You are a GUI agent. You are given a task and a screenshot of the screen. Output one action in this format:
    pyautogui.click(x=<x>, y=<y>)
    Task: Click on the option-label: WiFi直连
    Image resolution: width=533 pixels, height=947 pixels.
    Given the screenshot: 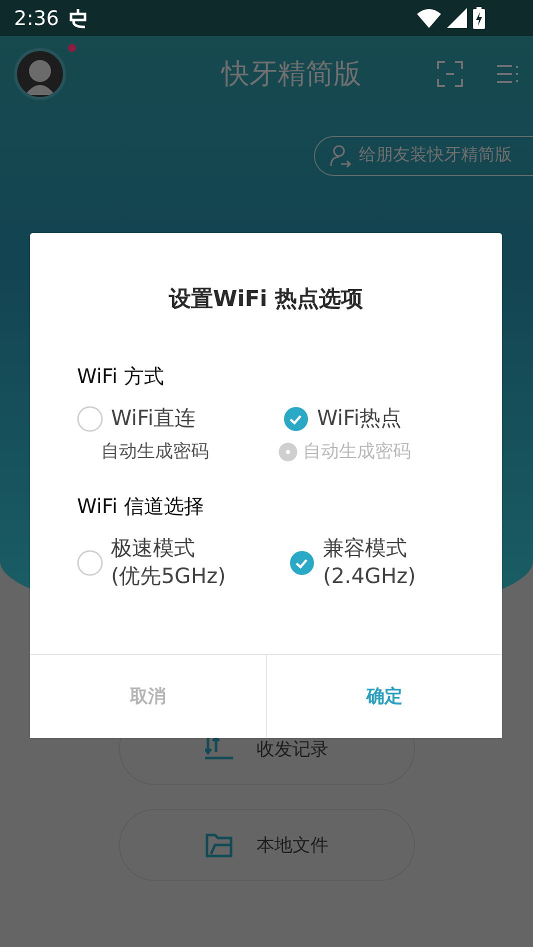 What is the action you would take?
    pyautogui.click(x=153, y=418)
    